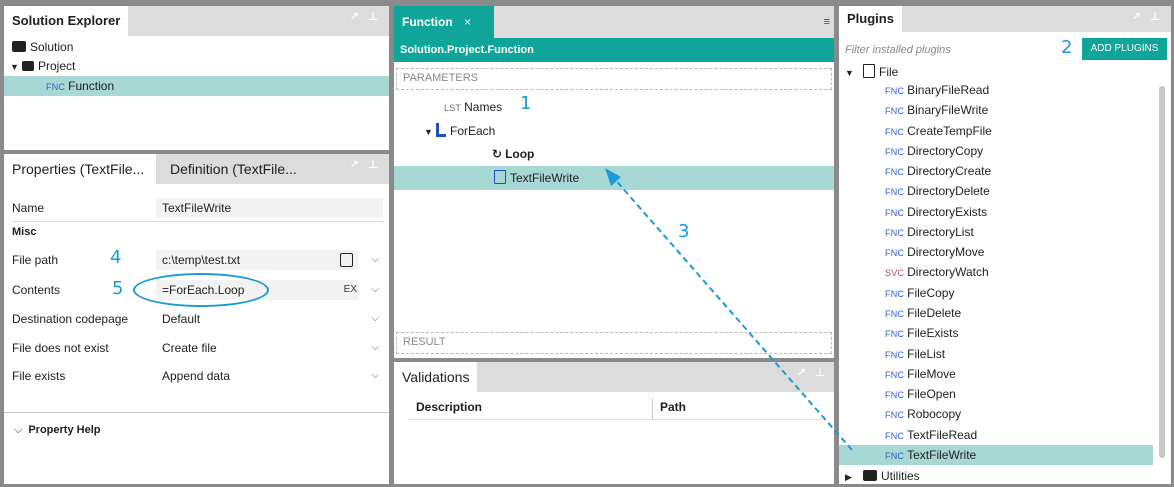  I want to click on plugin-item: FNC BinaryFileRead, so click(1023, 90).